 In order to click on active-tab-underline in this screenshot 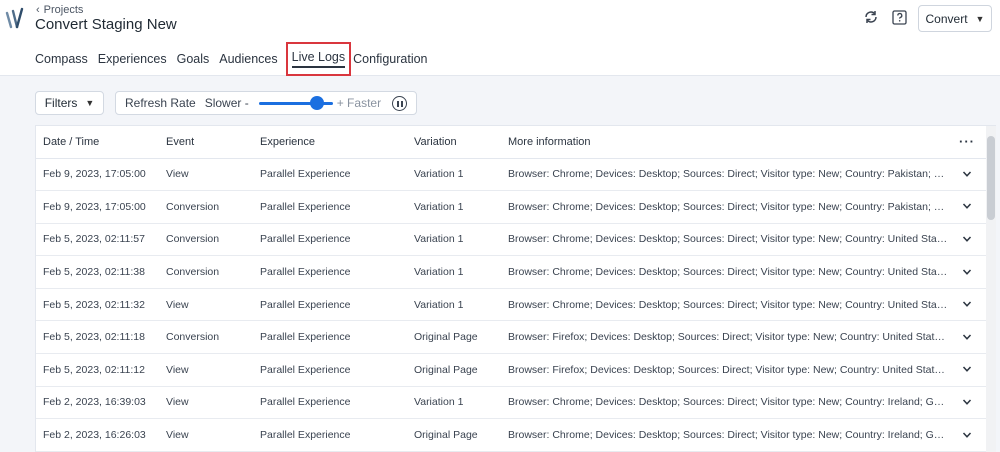, I will do `click(318, 67)`.